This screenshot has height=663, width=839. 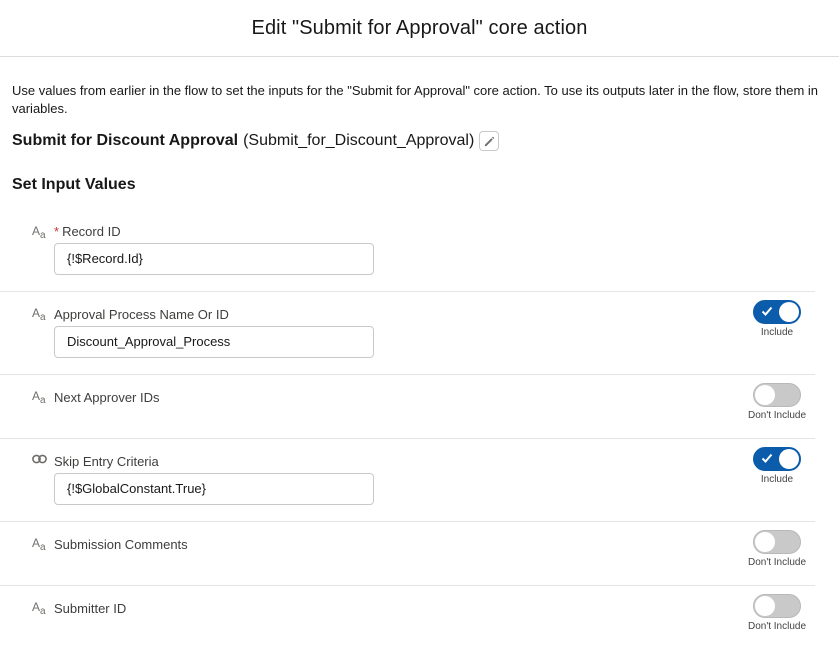 I want to click on action-api-name: (Submit_for_Discount_Approval), so click(x=359, y=140).